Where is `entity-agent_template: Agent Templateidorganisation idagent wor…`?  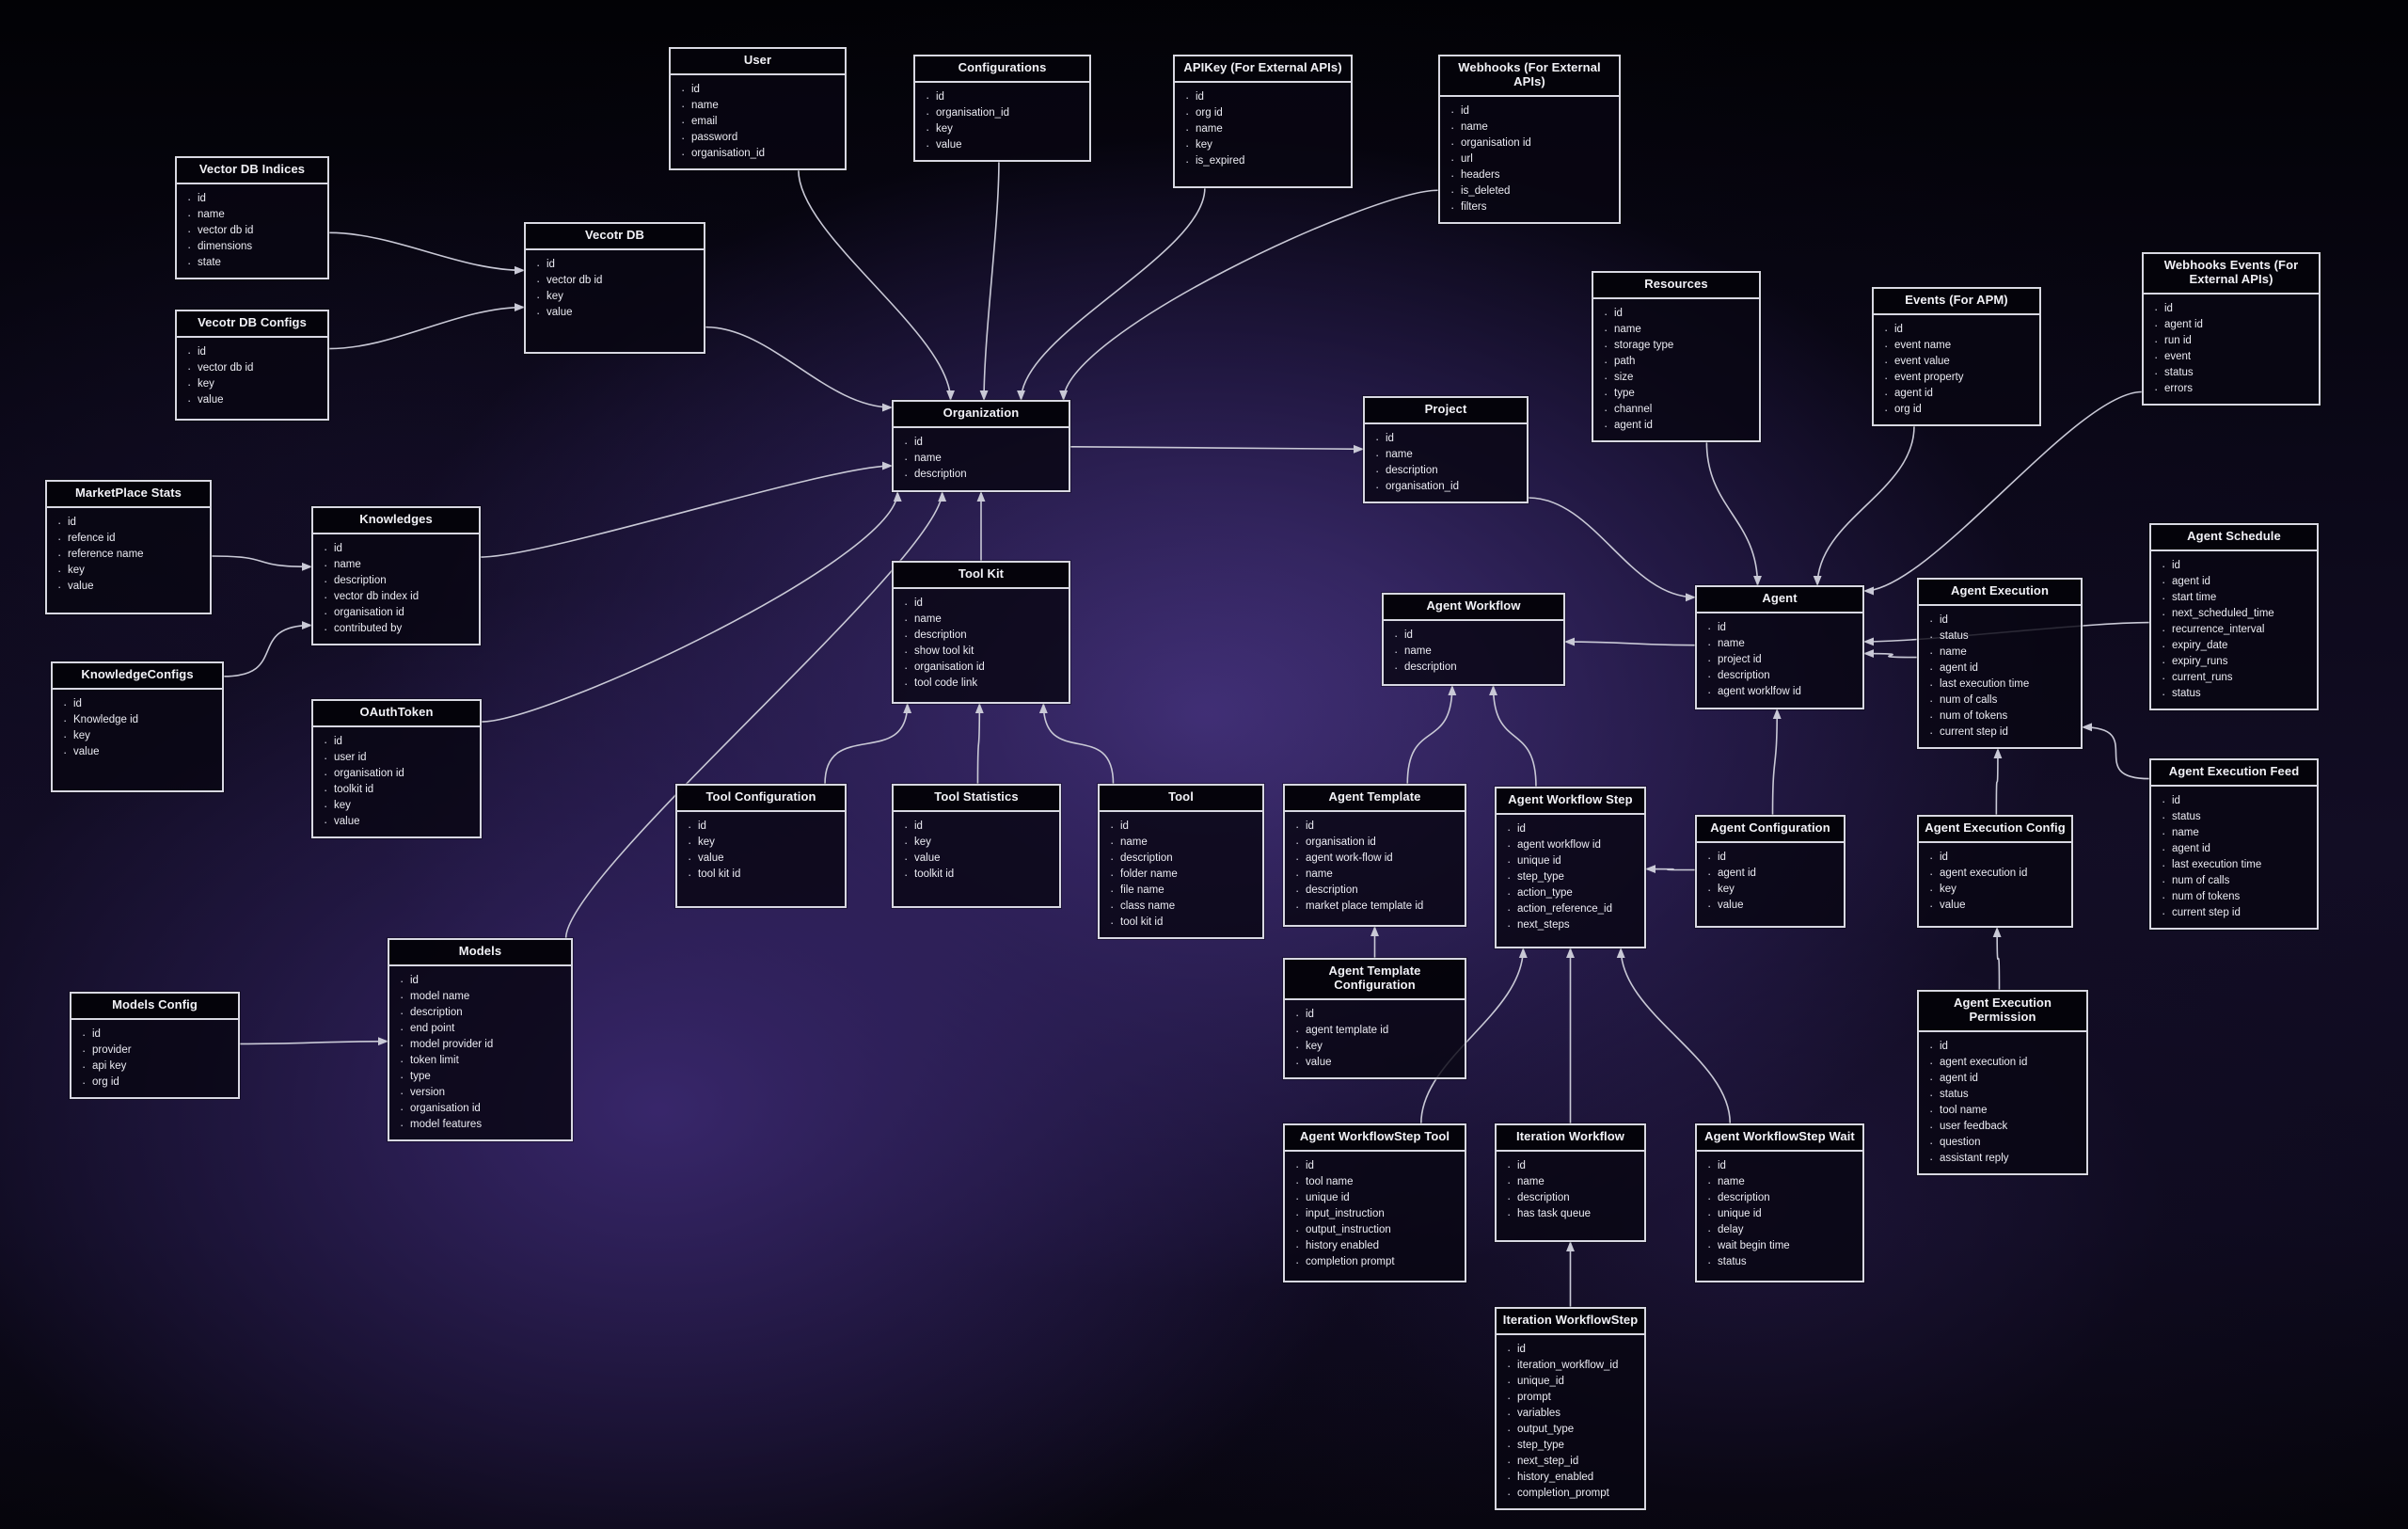 entity-agent_template: Agent Templateidorganisation idagent wor… is located at coordinates (1375, 856).